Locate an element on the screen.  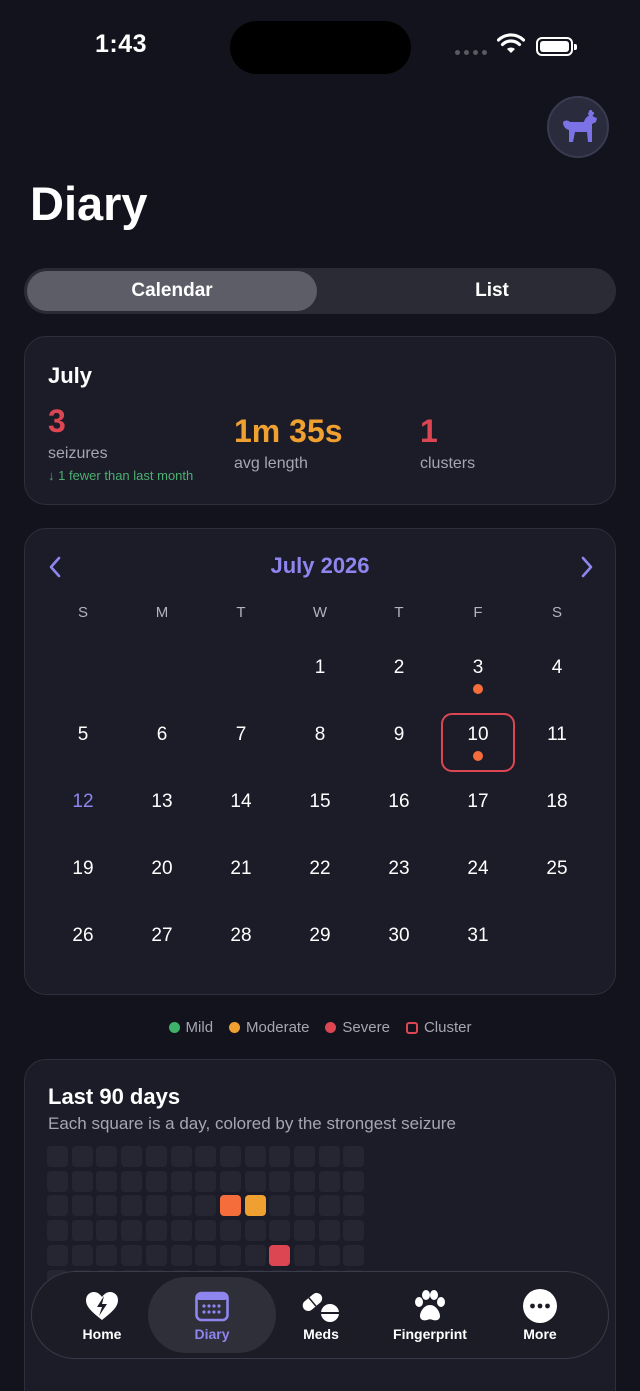
calendar-day: 29 is located at coordinates (320, 936).